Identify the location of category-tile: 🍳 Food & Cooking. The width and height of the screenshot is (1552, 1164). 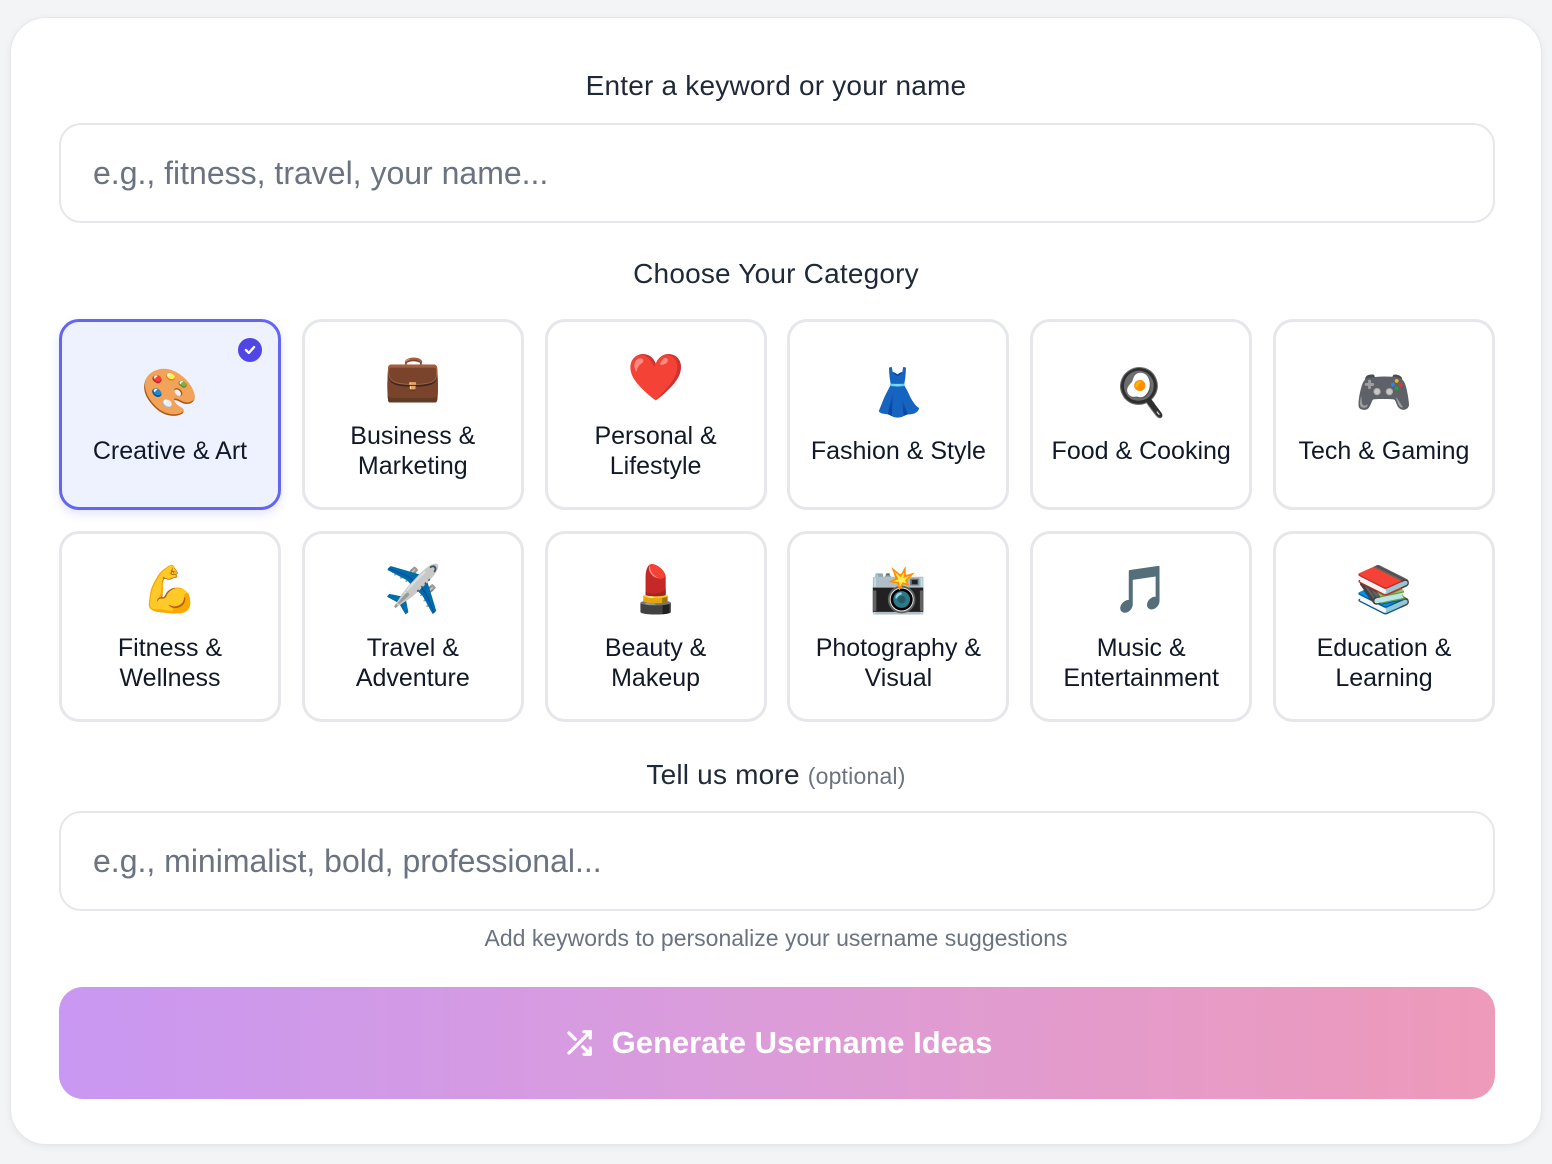
(1141, 414).